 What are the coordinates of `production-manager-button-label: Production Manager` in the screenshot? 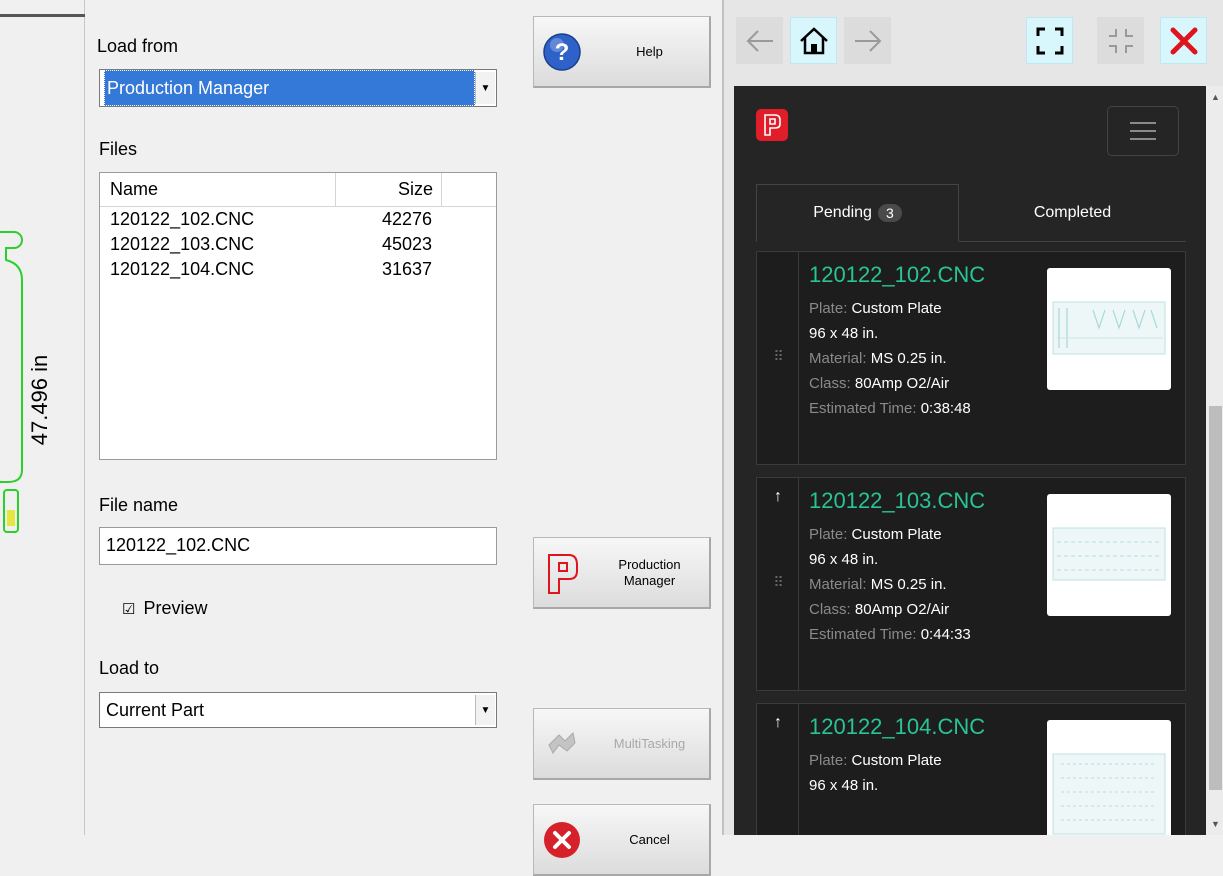 It's located at (649, 573).